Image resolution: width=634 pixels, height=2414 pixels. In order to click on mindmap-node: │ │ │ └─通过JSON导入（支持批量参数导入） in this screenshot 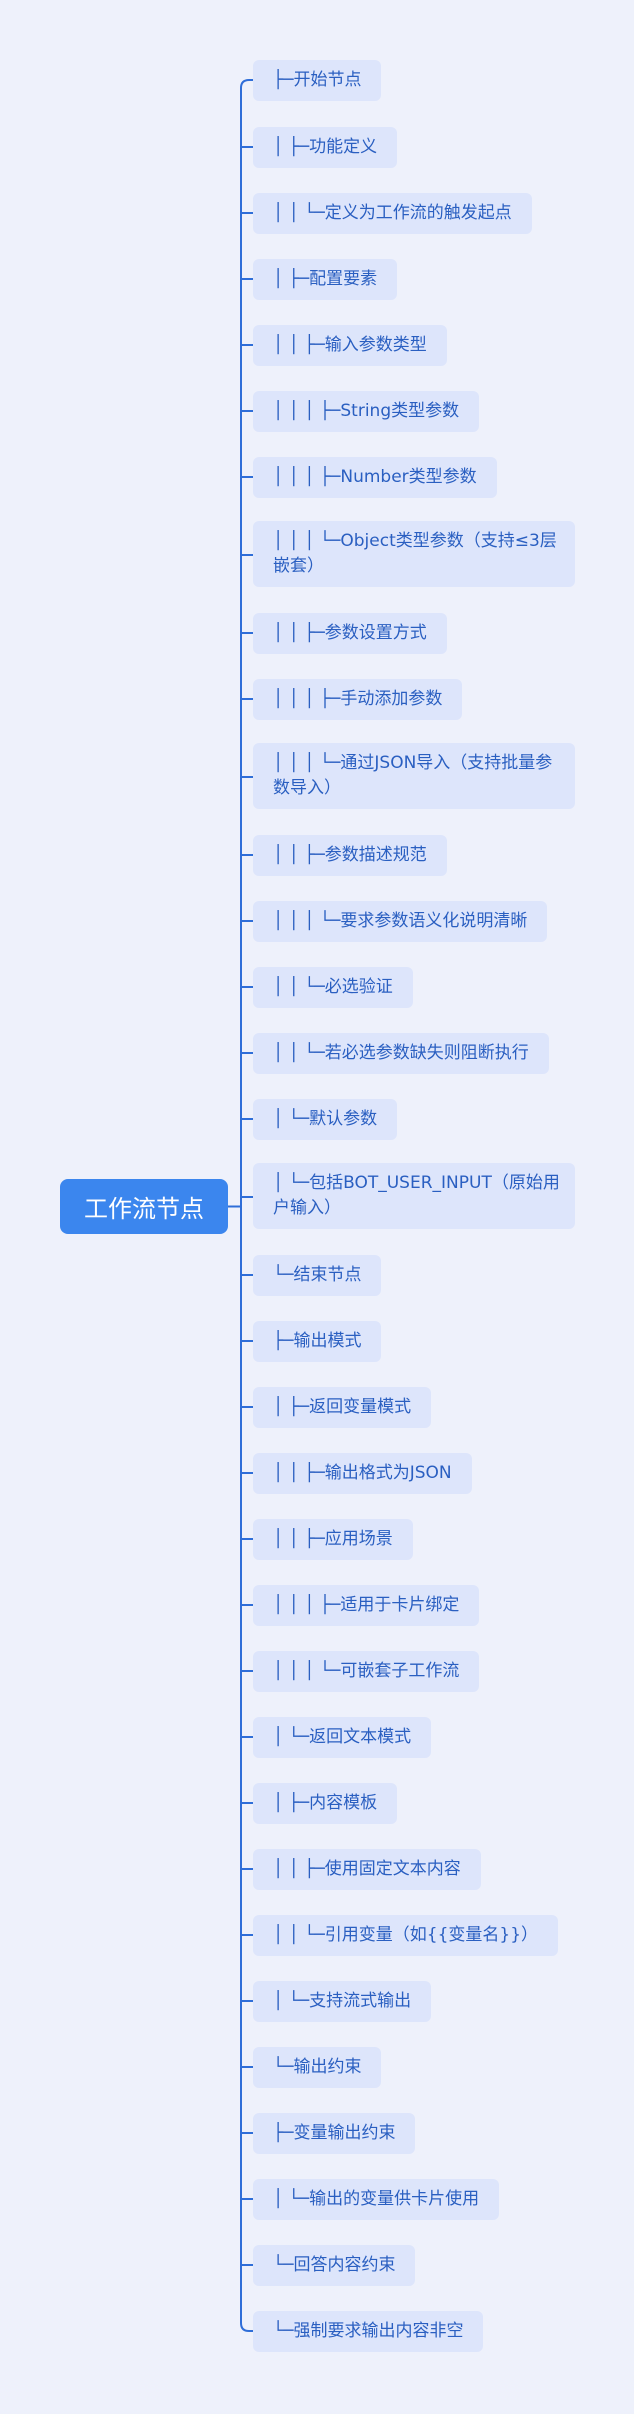, I will do `click(414, 775)`.